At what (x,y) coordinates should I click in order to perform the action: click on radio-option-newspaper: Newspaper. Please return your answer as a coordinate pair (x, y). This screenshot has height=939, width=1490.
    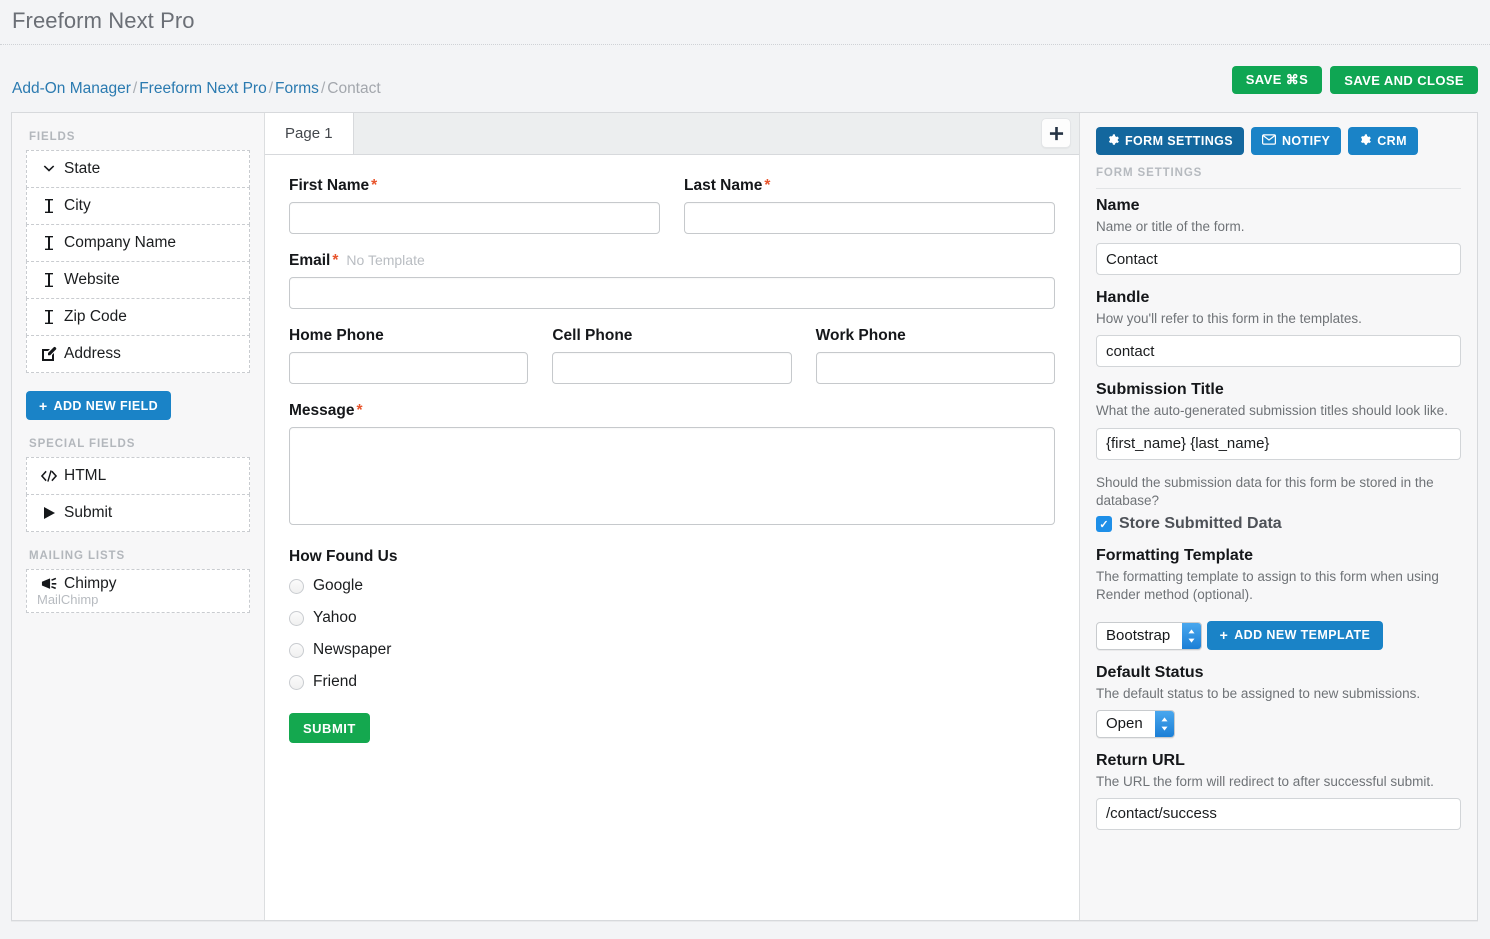
    Looking at the image, I should click on (672, 650).